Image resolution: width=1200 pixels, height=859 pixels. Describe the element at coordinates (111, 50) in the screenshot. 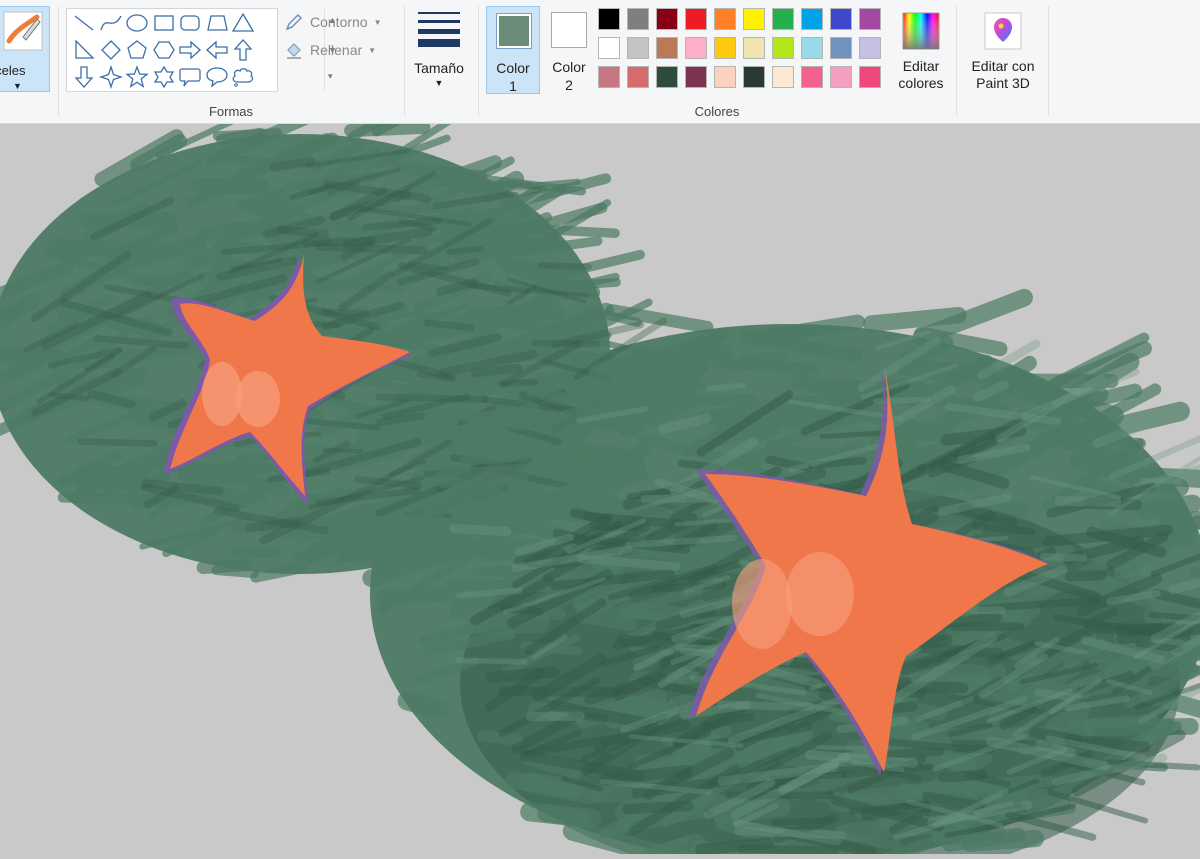

I see `diamond-shape-icon` at that location.